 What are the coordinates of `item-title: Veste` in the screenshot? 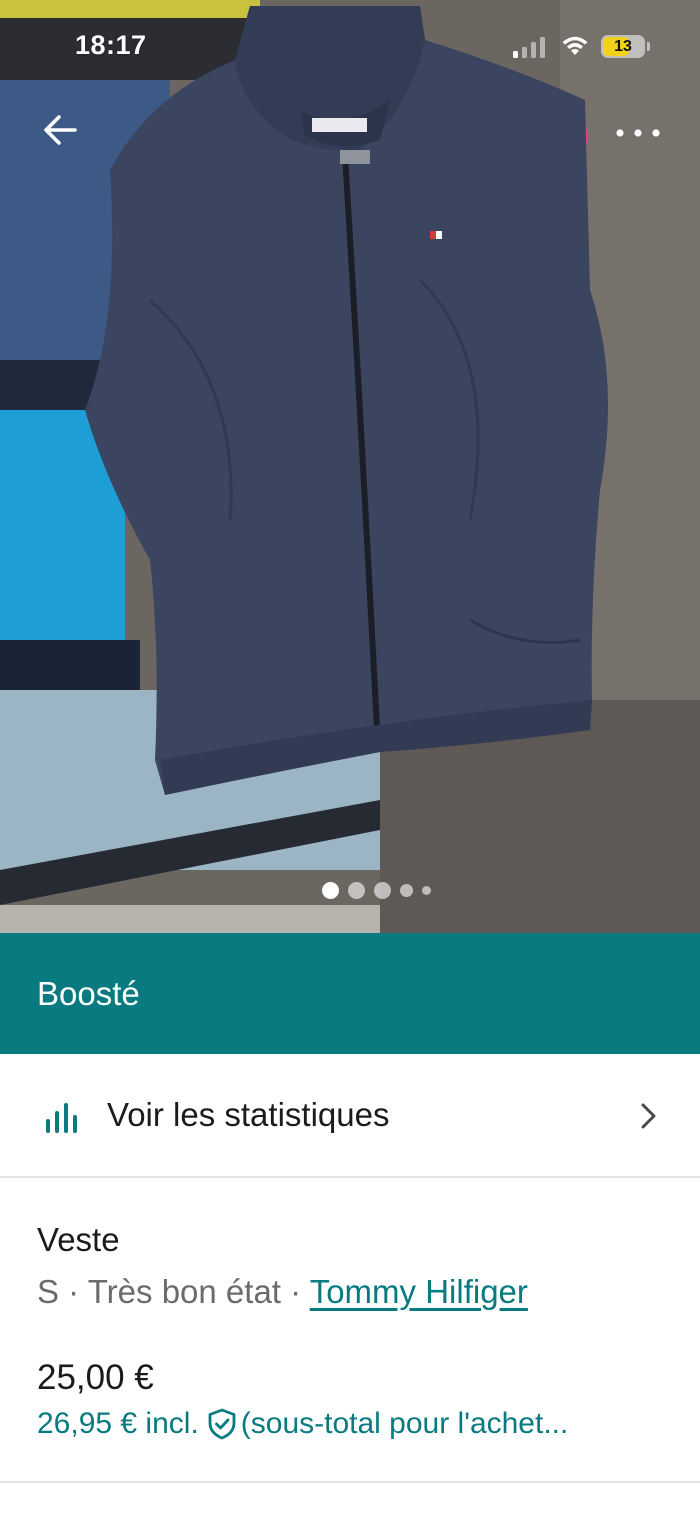 It's located at (78, 1239).